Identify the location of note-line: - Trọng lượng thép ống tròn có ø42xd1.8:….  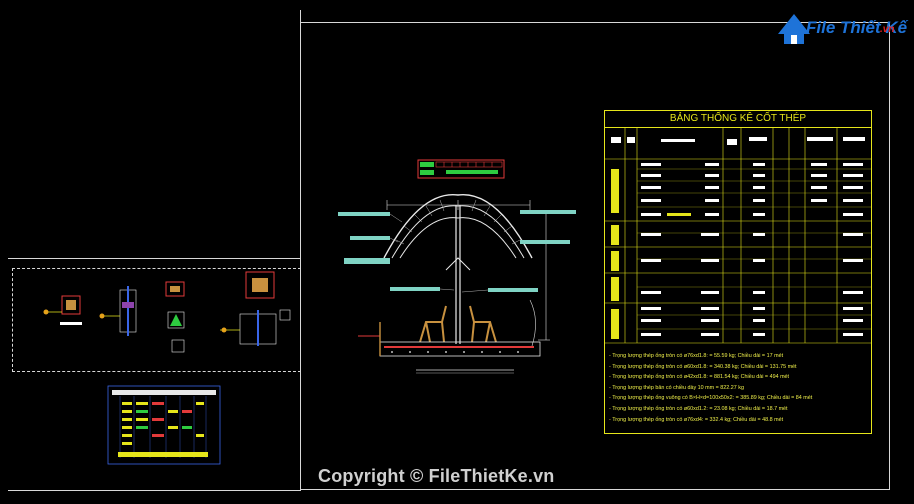
(699, 377).